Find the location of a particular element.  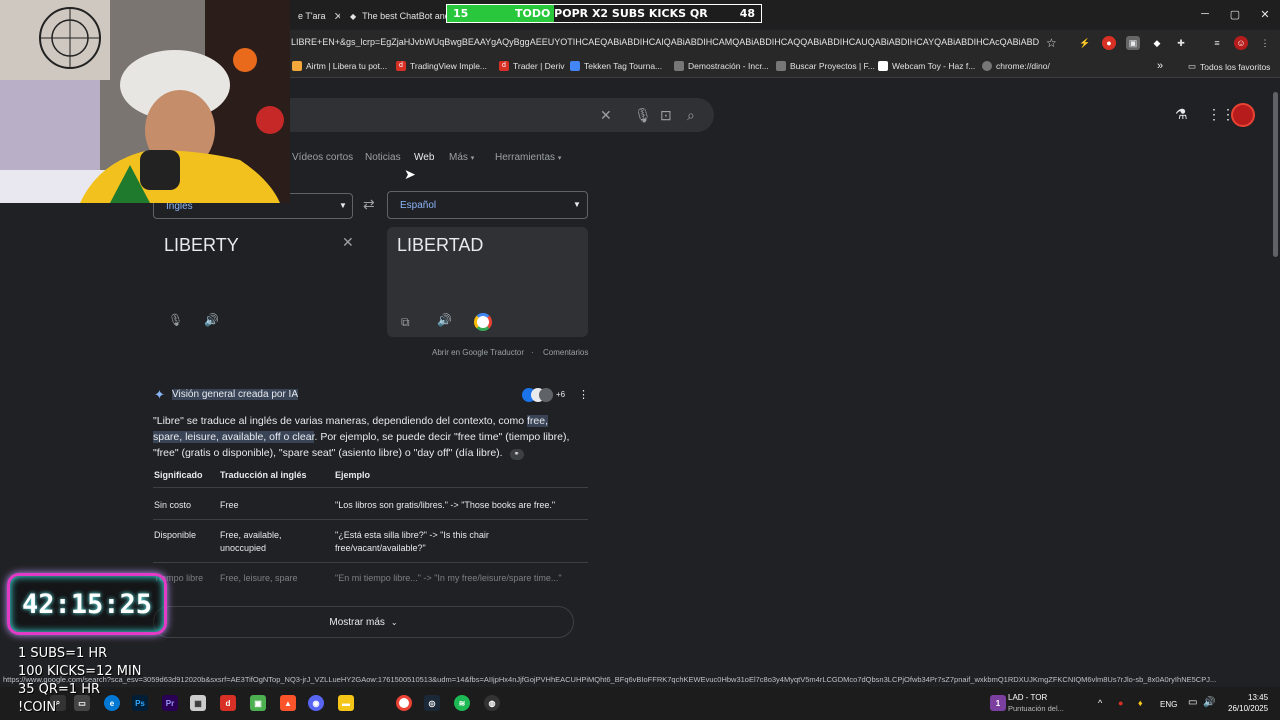

chevron-down-icon: ▾ is located at coordinates (472, 158).